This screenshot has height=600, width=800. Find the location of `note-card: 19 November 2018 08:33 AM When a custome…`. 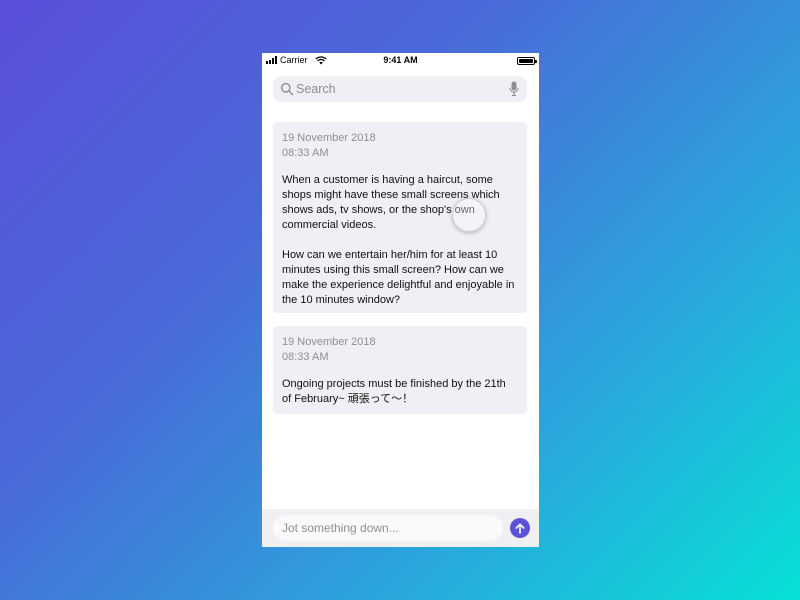

note-card: 19 November 2018 08:33 AM When a custome… is located at coordinates (400, 217).